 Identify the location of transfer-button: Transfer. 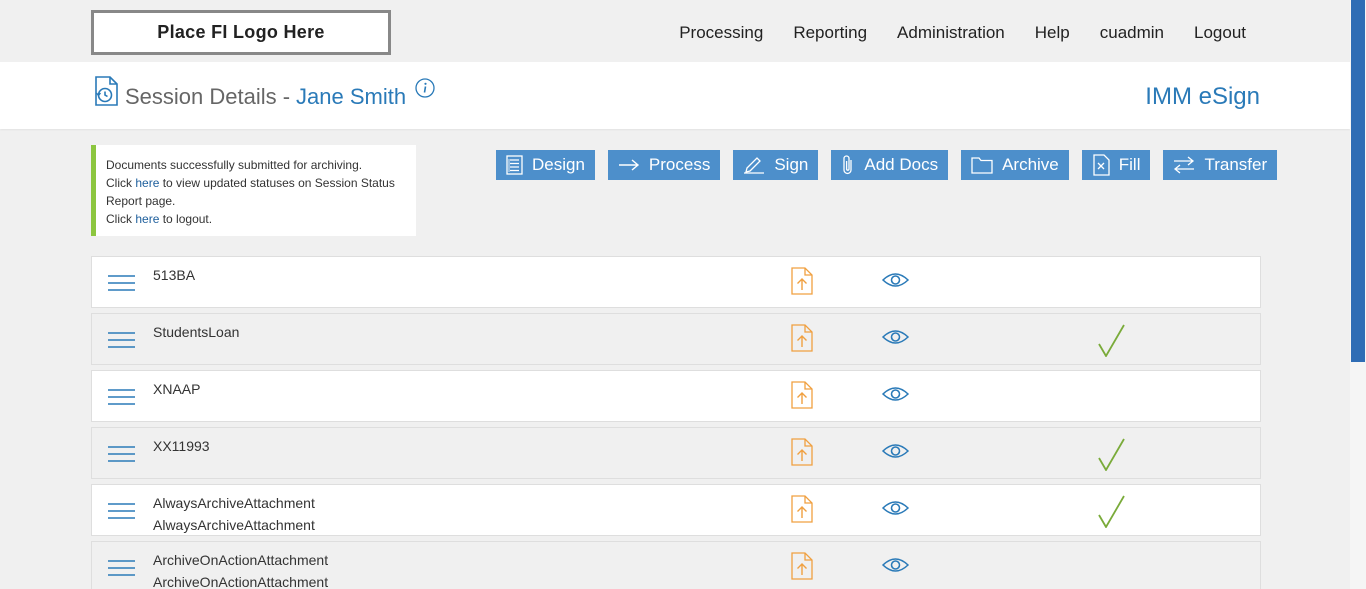
(1220, 165).